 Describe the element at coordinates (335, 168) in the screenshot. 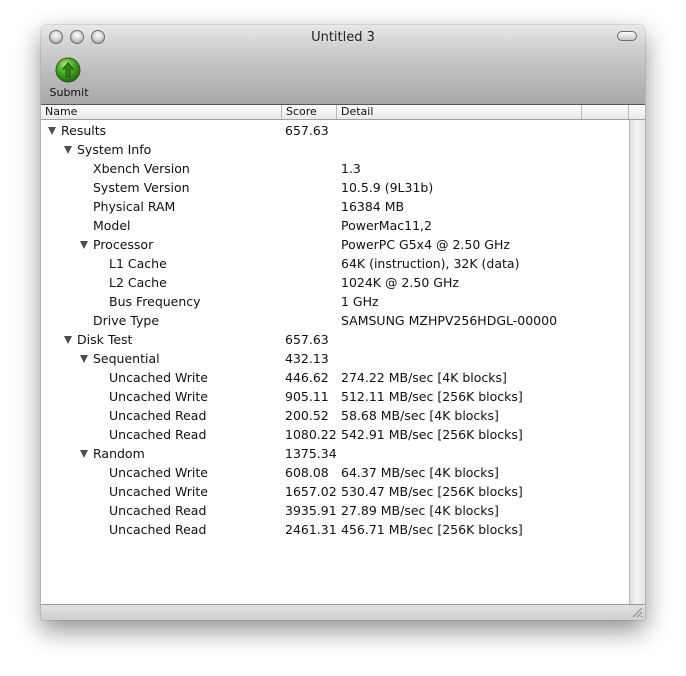

I see `outline-row: Xbench Version 1.3` at that location.